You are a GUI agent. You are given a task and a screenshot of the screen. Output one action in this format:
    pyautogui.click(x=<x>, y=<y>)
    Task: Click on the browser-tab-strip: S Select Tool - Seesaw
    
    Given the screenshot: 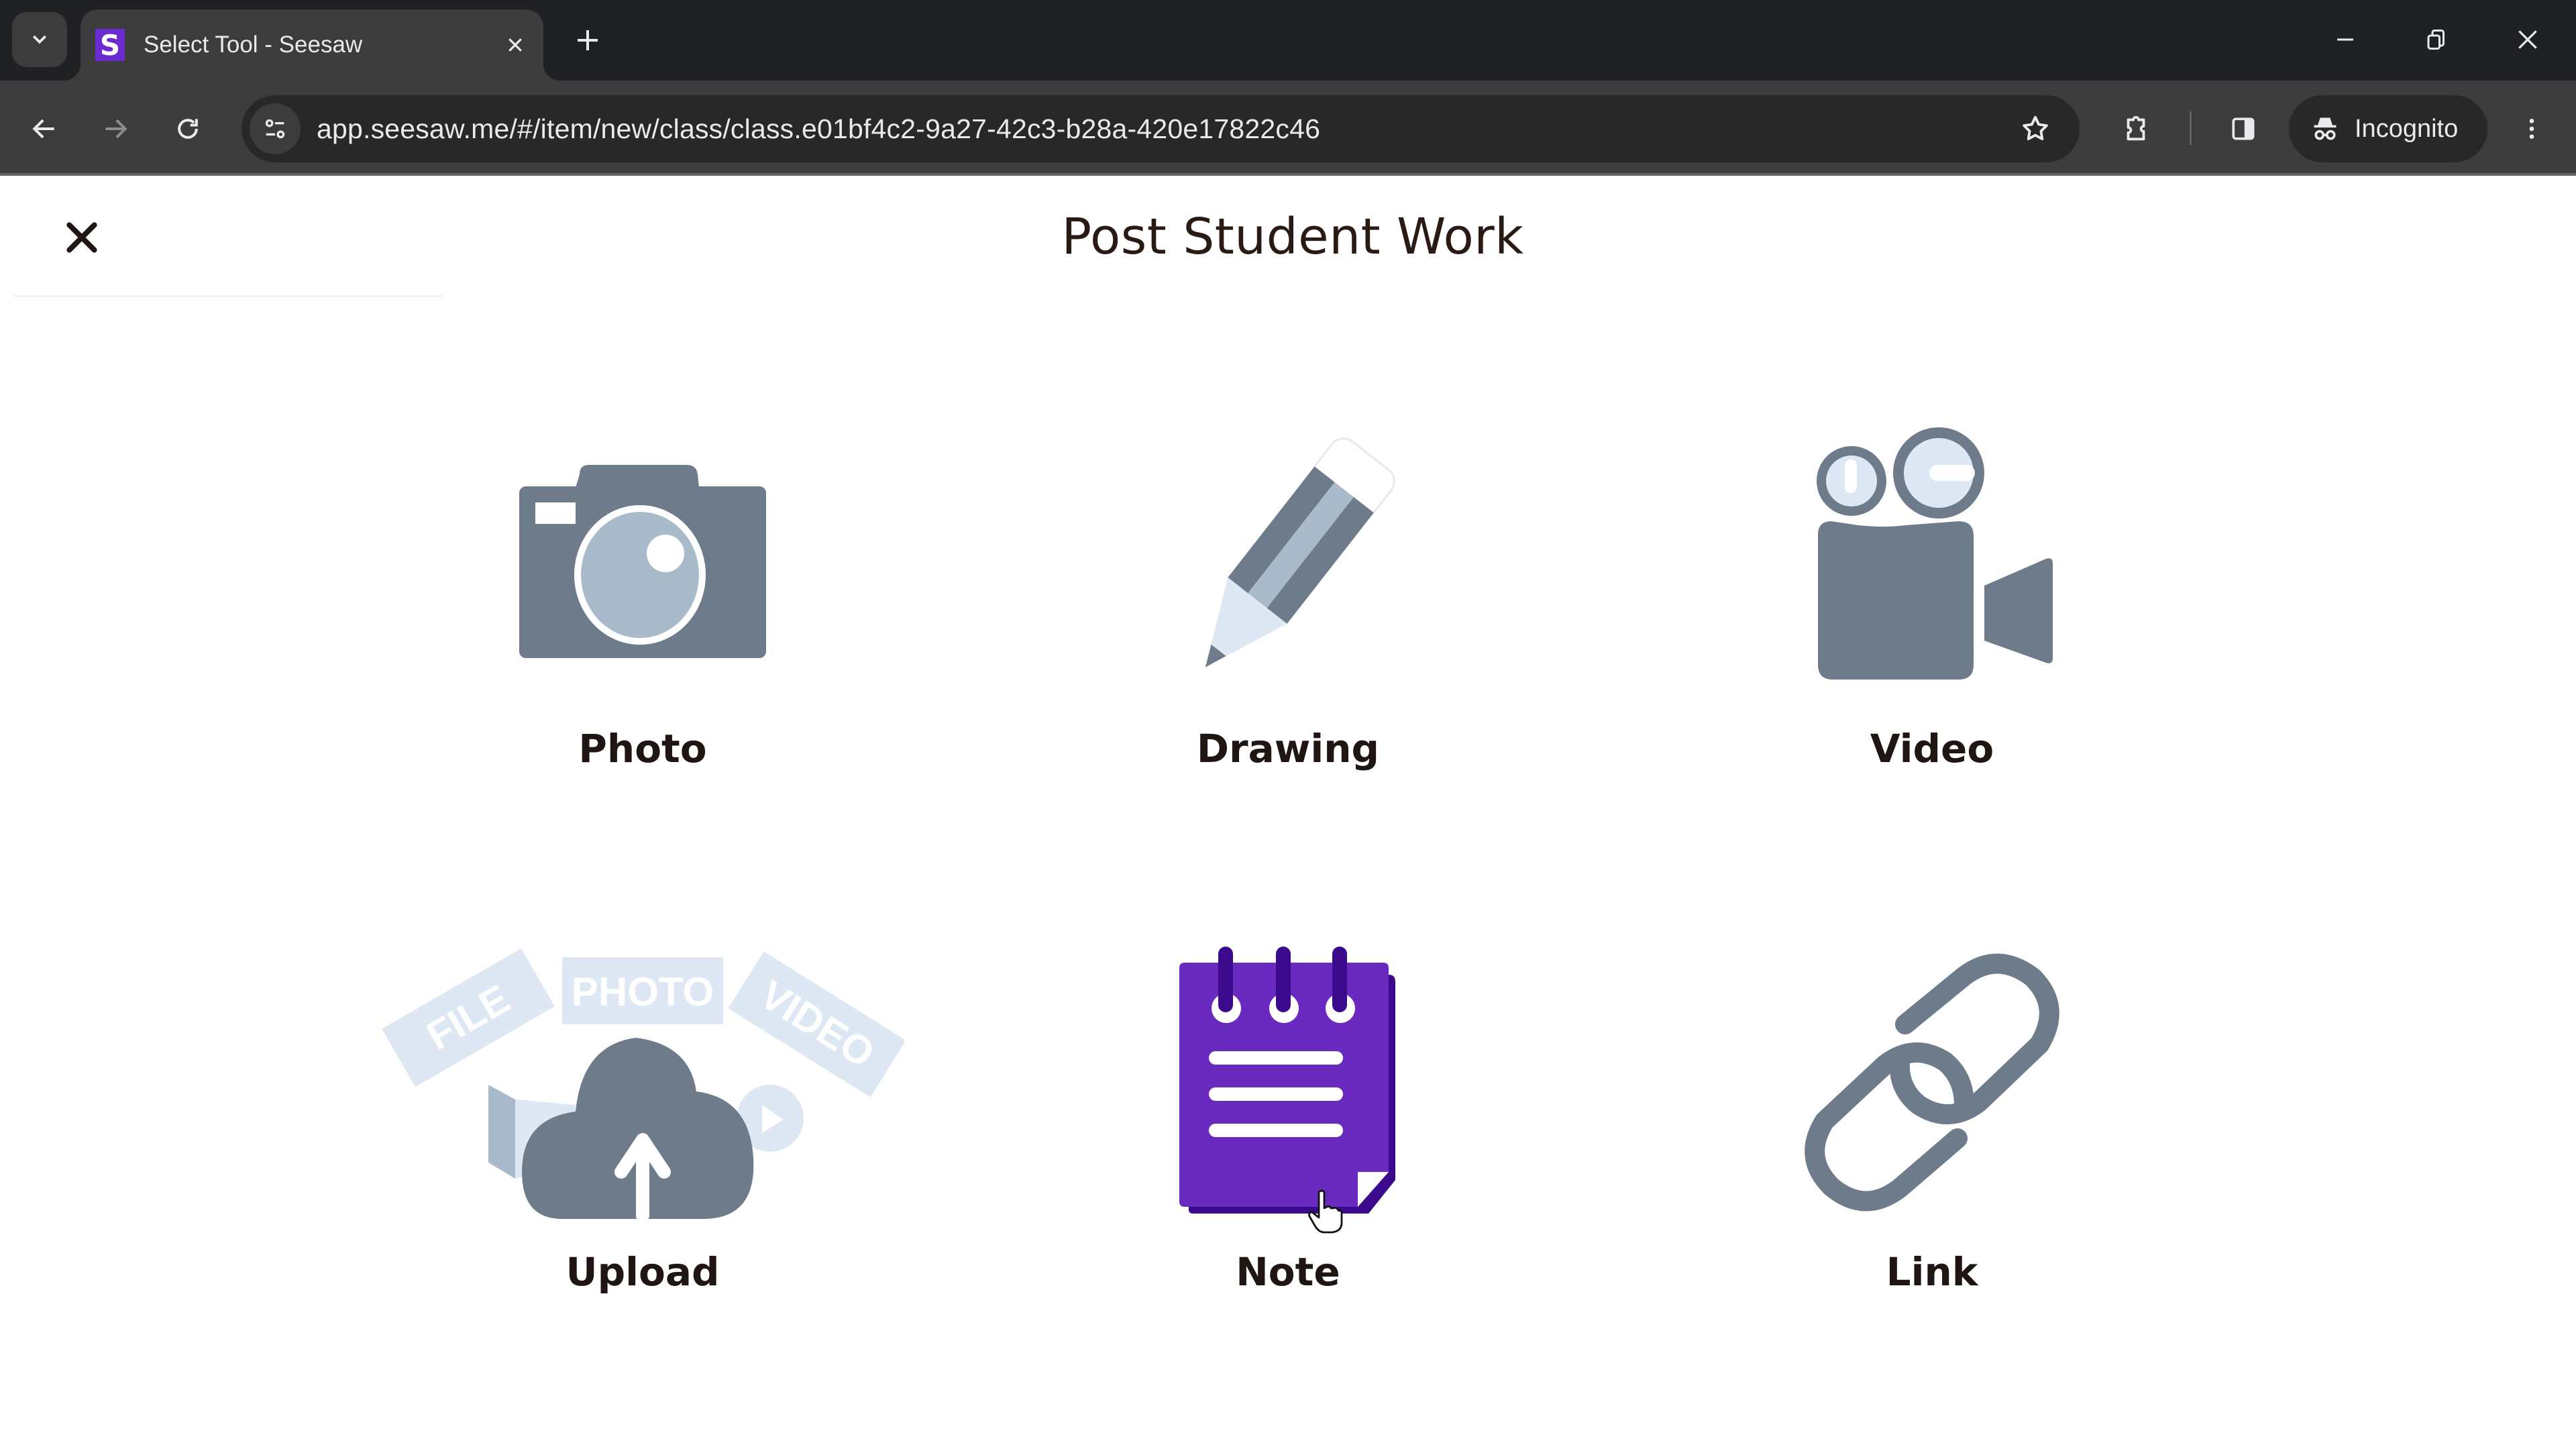 What is the action you would take?
    pyautogui.click(x=1288, y=40)
    